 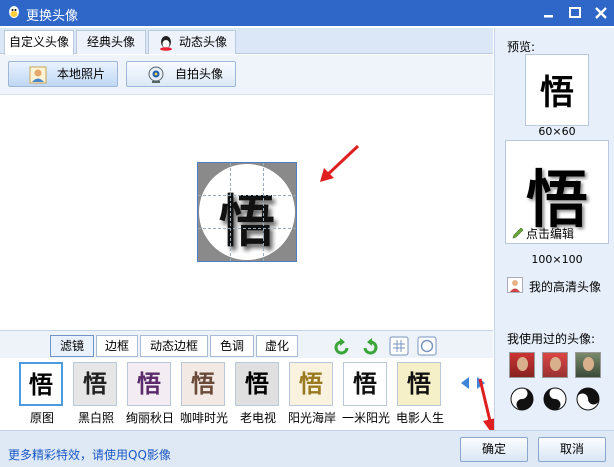 I want to click on hd-avatar-label: 我的高清头像, so click(x=565, y=287).